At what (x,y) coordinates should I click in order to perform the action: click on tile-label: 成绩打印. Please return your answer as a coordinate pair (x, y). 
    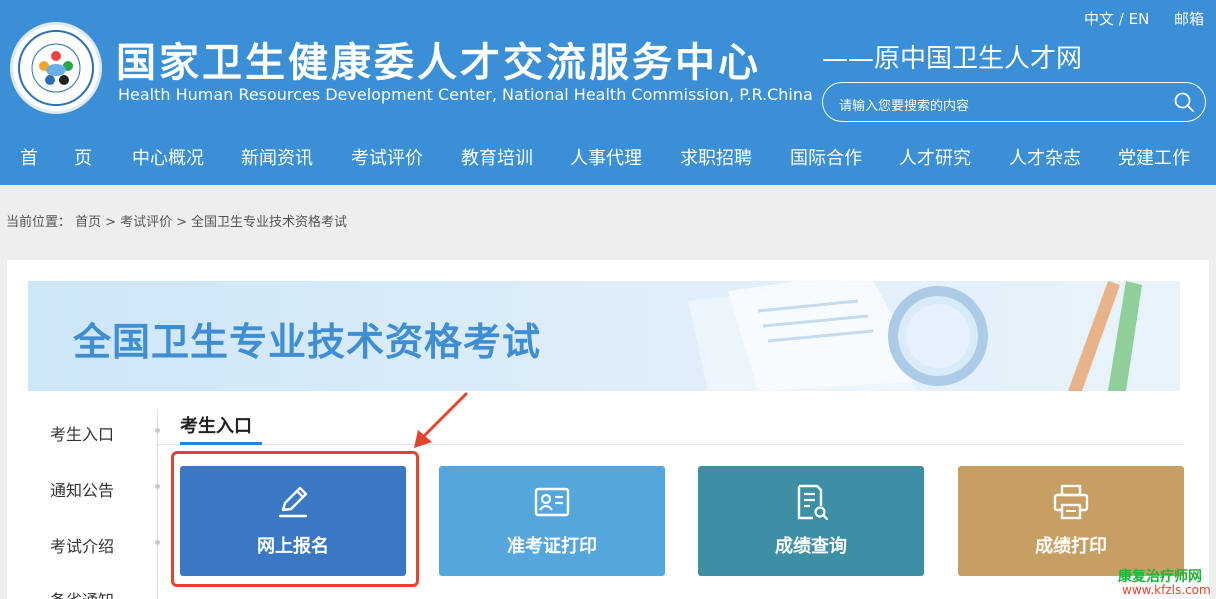
    Looking at the image, I should click on (1071, 546).